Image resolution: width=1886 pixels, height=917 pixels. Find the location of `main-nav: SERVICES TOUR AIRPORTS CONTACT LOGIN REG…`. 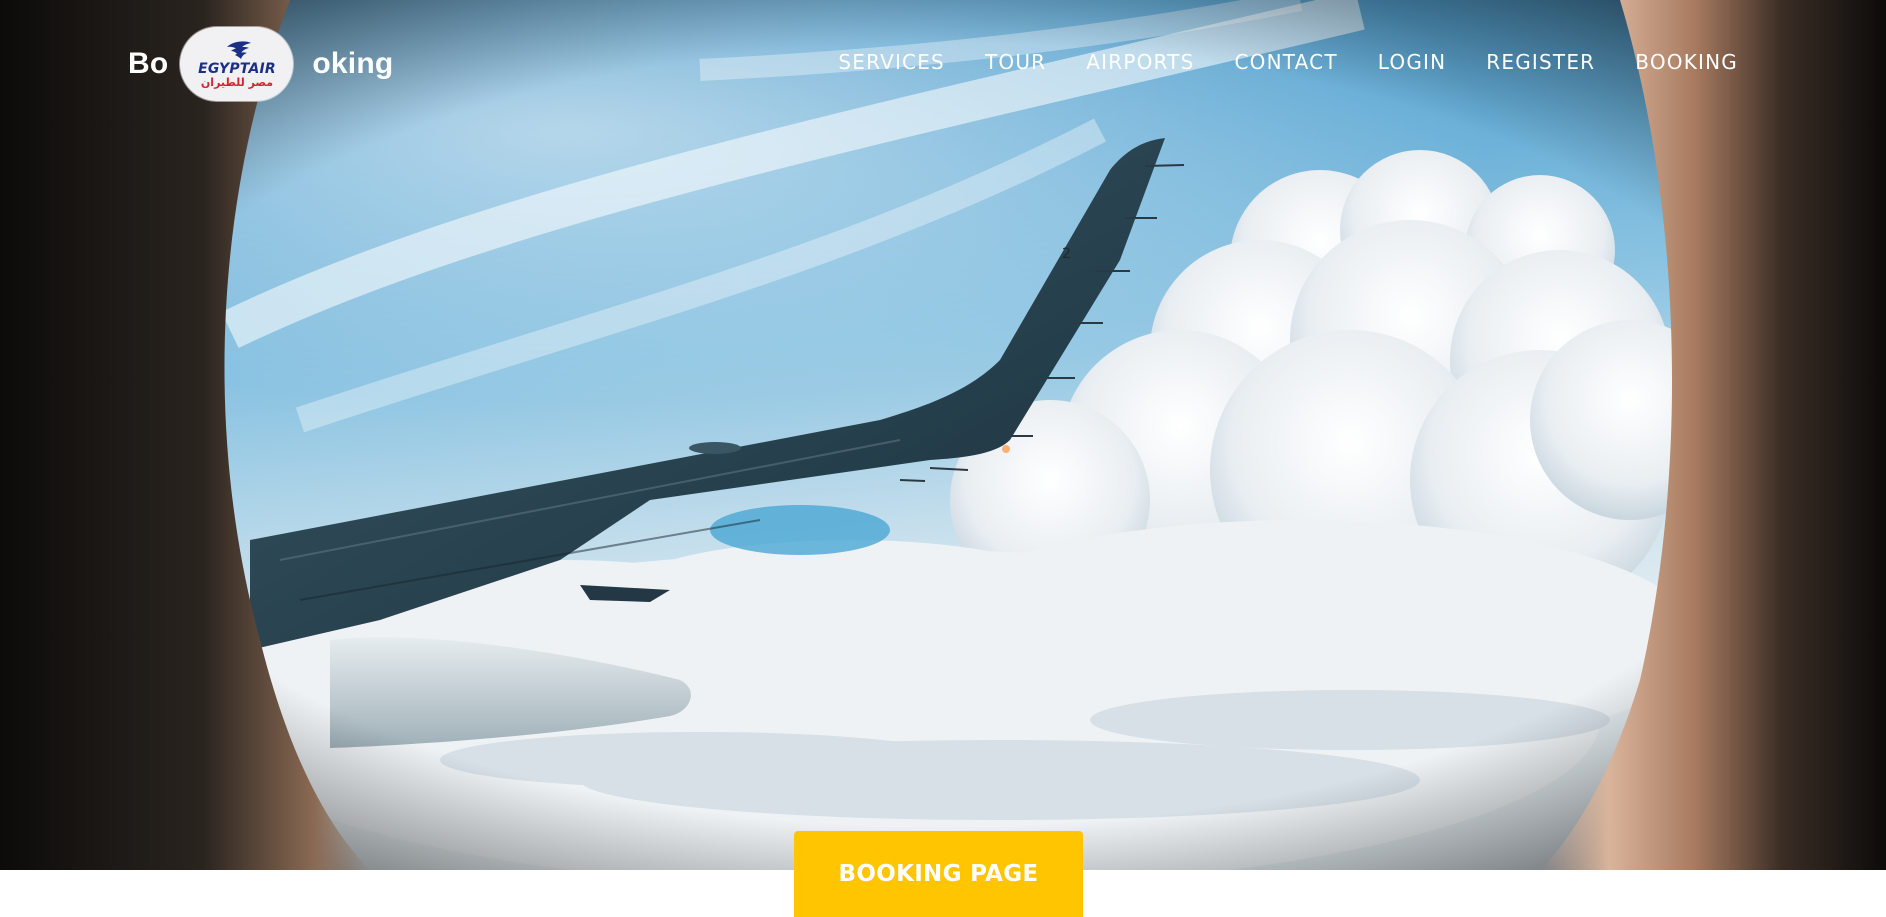

main-nav: SERVICES TOUR AIRPORTS CONTACT LOGIN REG… is located at coordinates (1288, 62).